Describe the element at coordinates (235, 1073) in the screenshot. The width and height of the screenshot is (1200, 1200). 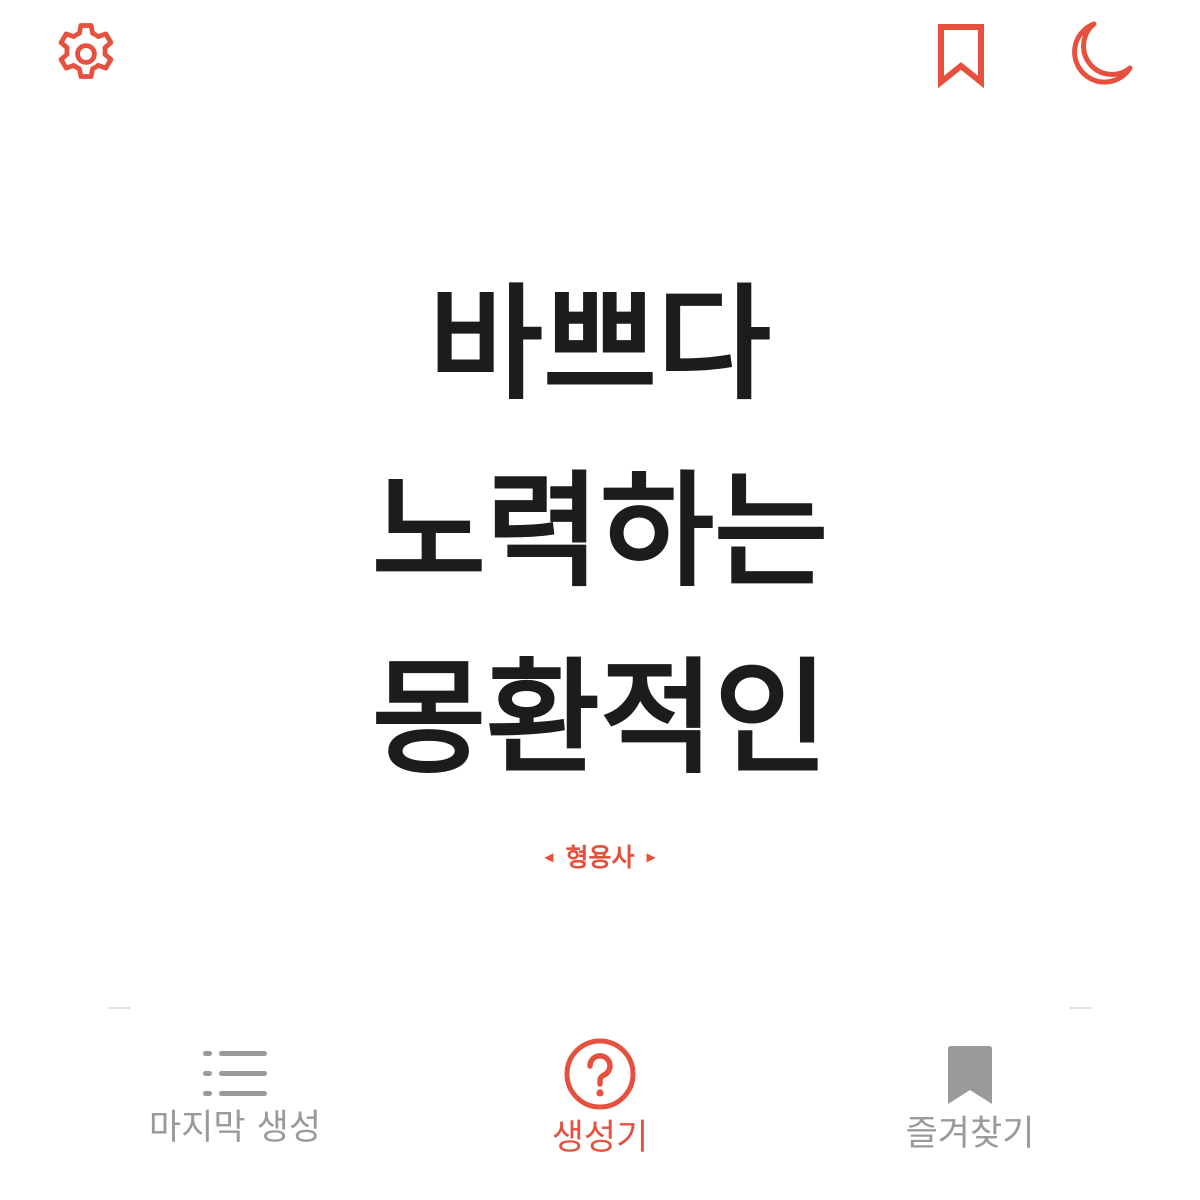
I see `list-icon` at that location.